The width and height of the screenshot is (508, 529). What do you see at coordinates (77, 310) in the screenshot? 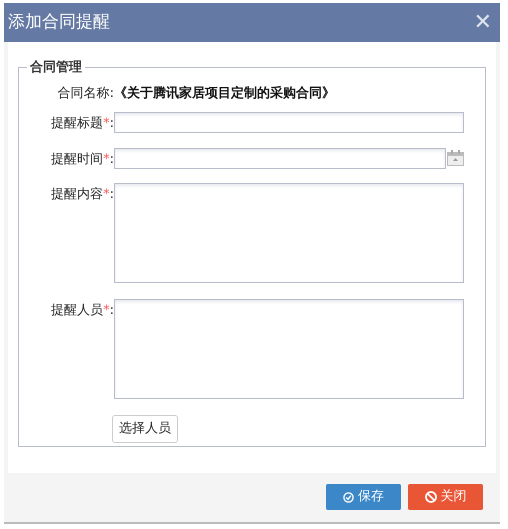
I see `field-label: 提醒人员` at bounding box center [77, 310].